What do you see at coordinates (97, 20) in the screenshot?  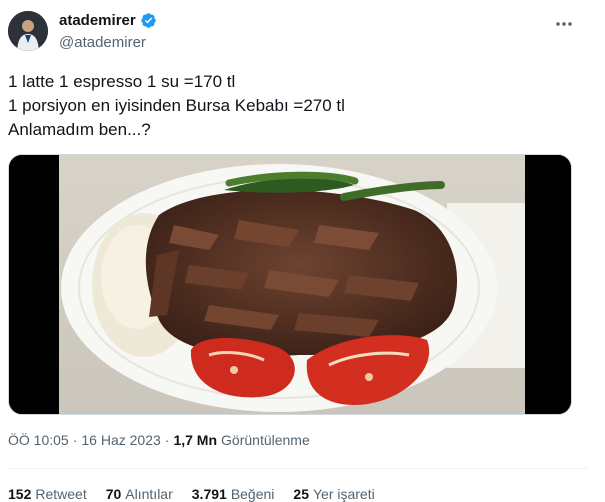 I see `author-display-name: atademirer` at bounding box center [97, 20].